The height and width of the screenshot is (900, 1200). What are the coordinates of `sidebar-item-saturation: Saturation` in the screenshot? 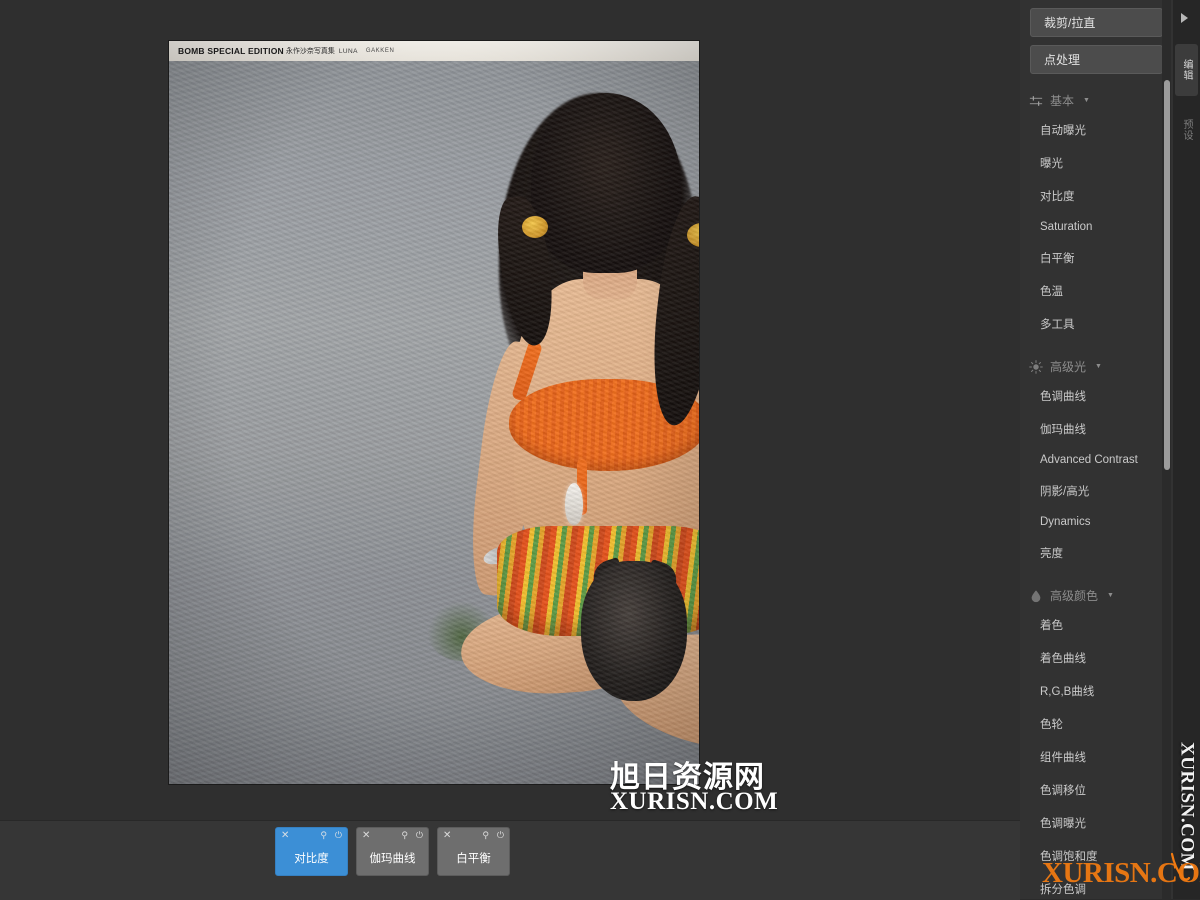 It's located at (1096, 226).